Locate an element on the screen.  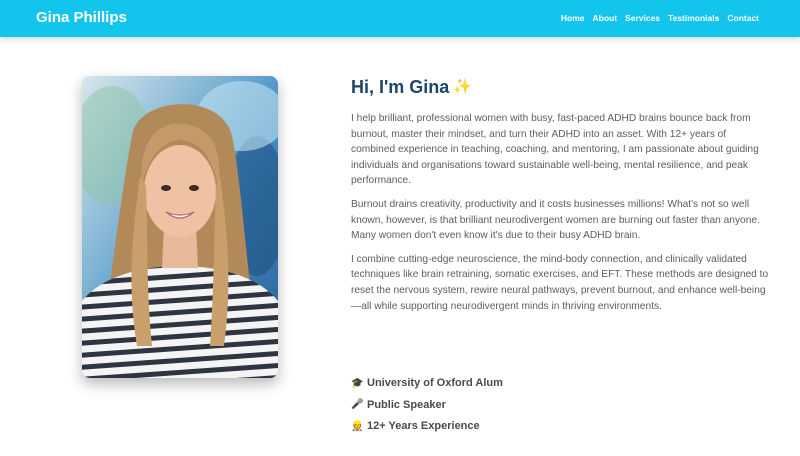
credential-item: 🎤 Public Speaker is located at coordinates (427, 405).